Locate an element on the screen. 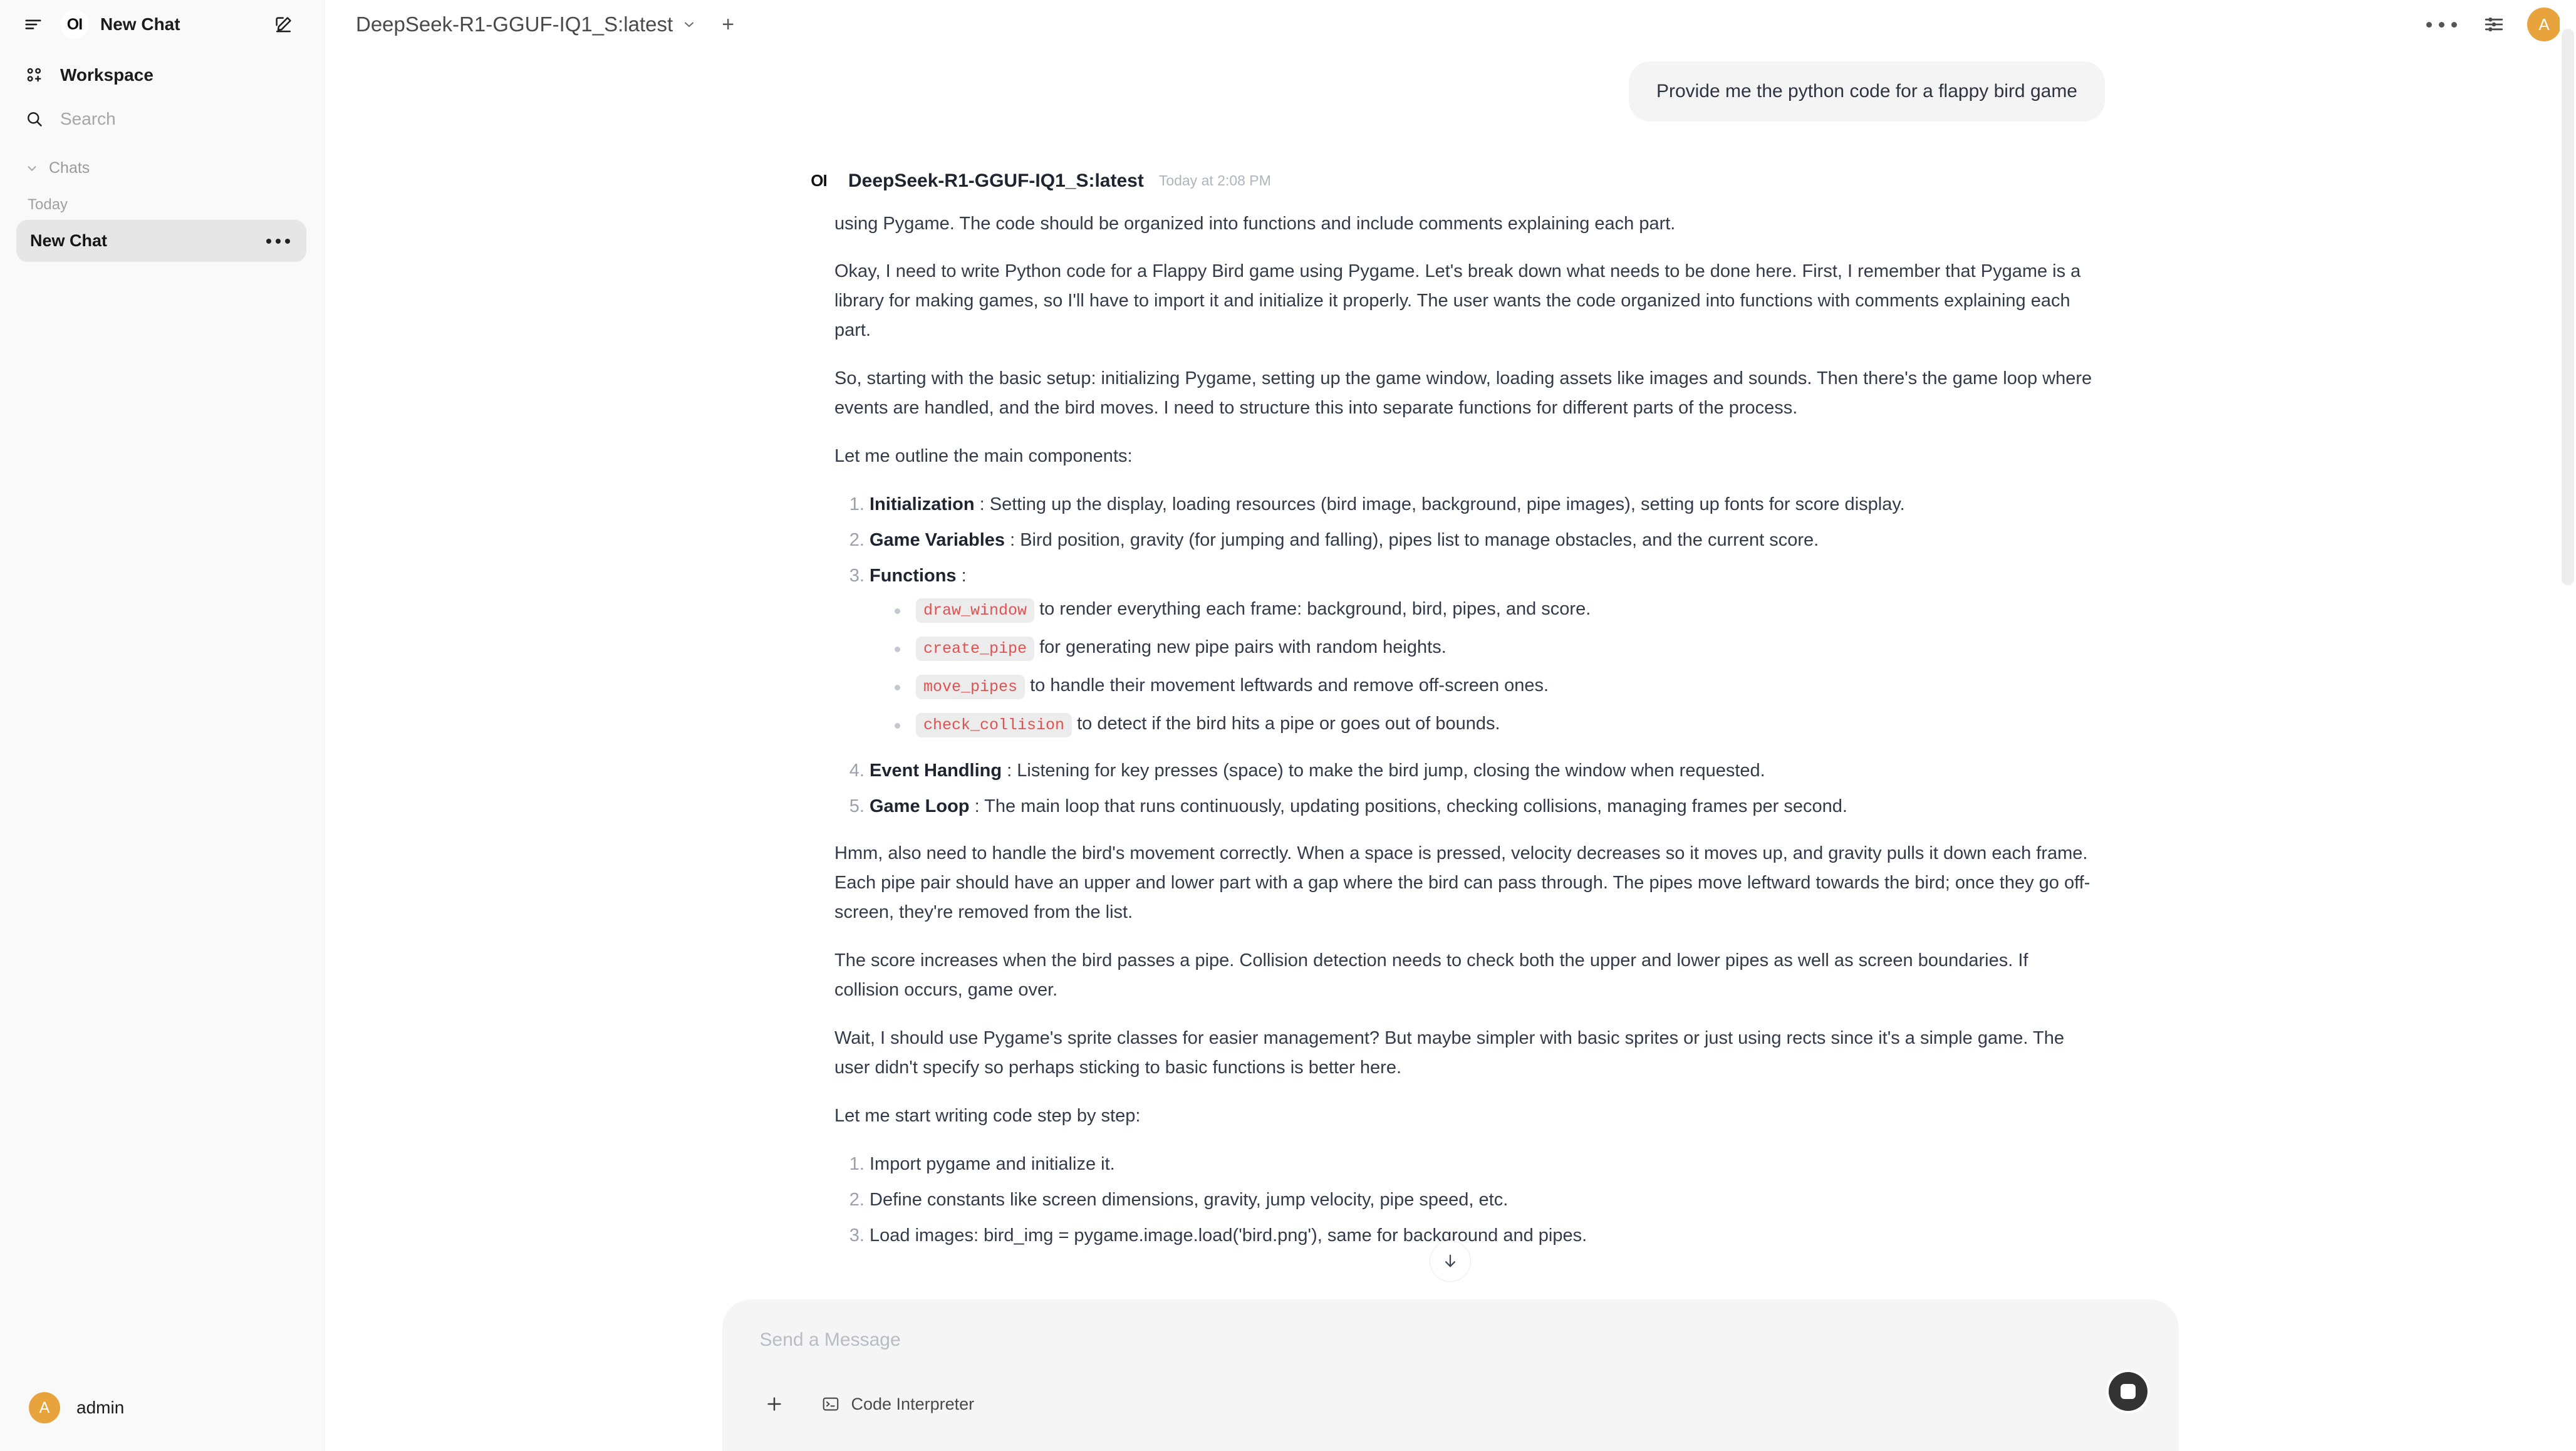 This screenshot has height=1451, width=2576. app-logo: OI is located at coordinates (74, 24).